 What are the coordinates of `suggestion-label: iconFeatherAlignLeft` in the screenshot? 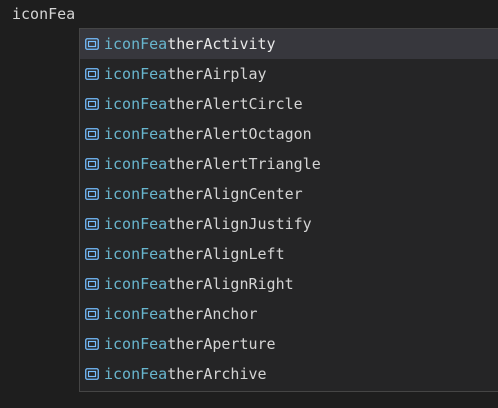 It's located at (194, 254).